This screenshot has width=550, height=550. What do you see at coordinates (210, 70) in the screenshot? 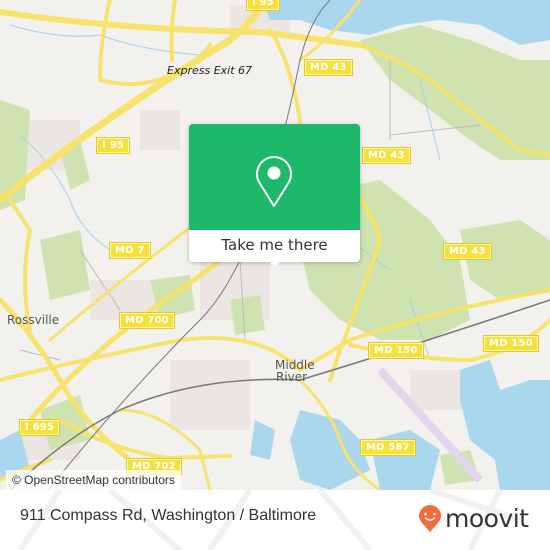
I see `poi-label-express-exit: Express Exit 67` at bounding box center [210, 70].